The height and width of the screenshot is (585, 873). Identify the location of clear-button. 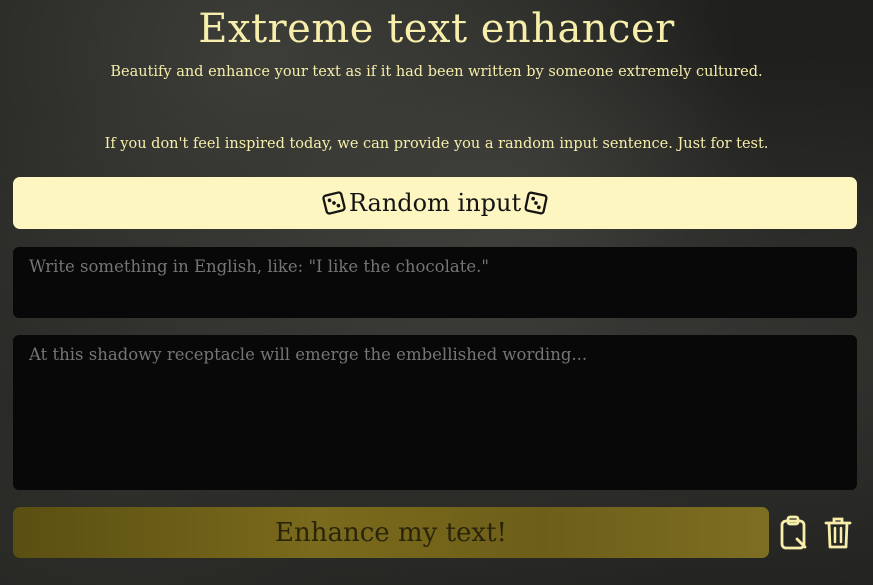
(838, 533).